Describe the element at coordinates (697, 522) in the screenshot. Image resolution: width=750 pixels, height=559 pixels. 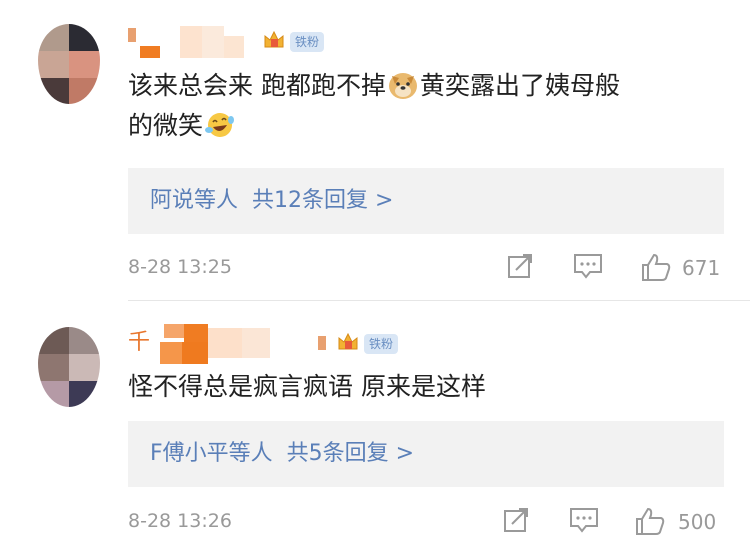
I see `like-count: 500` at that location.